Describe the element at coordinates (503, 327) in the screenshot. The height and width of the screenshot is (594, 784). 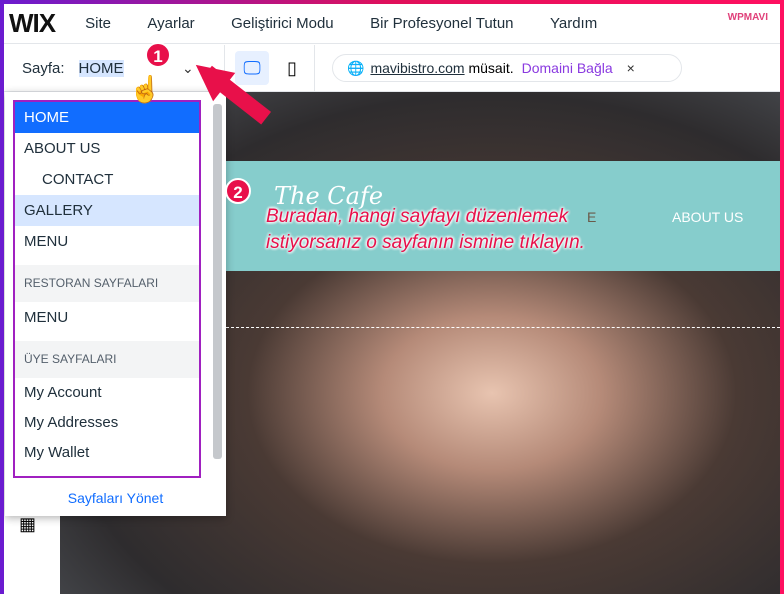
I see `section-divider` at that location.